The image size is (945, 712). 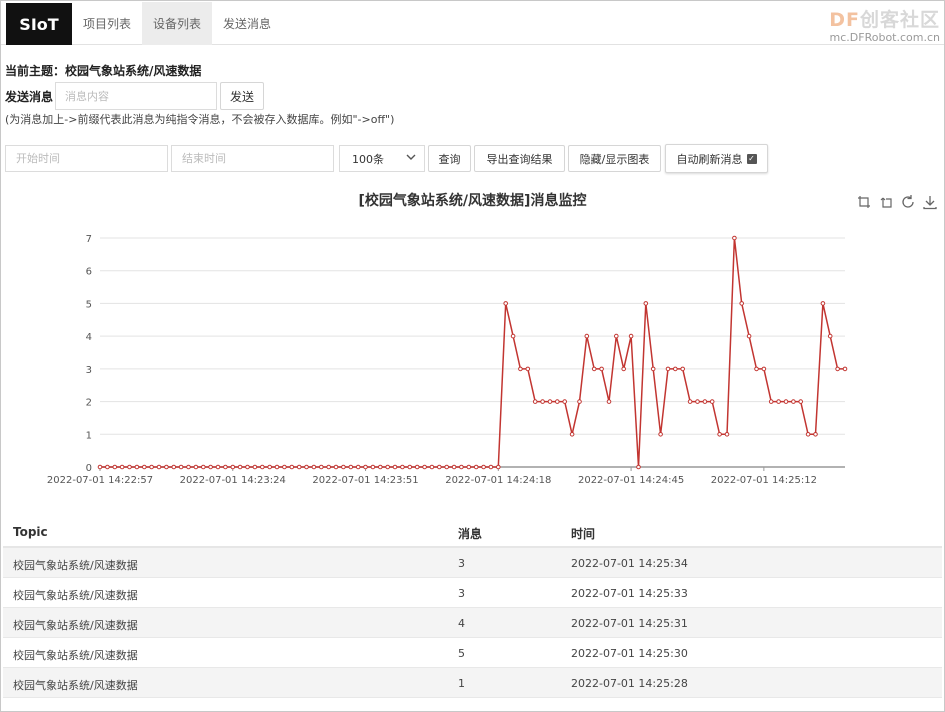 What do you see at coordinates (100, 480) in the screenshot?
I see `x-tick-label: 2022-07-01 14:22:57` at bounding box center [100, 480].